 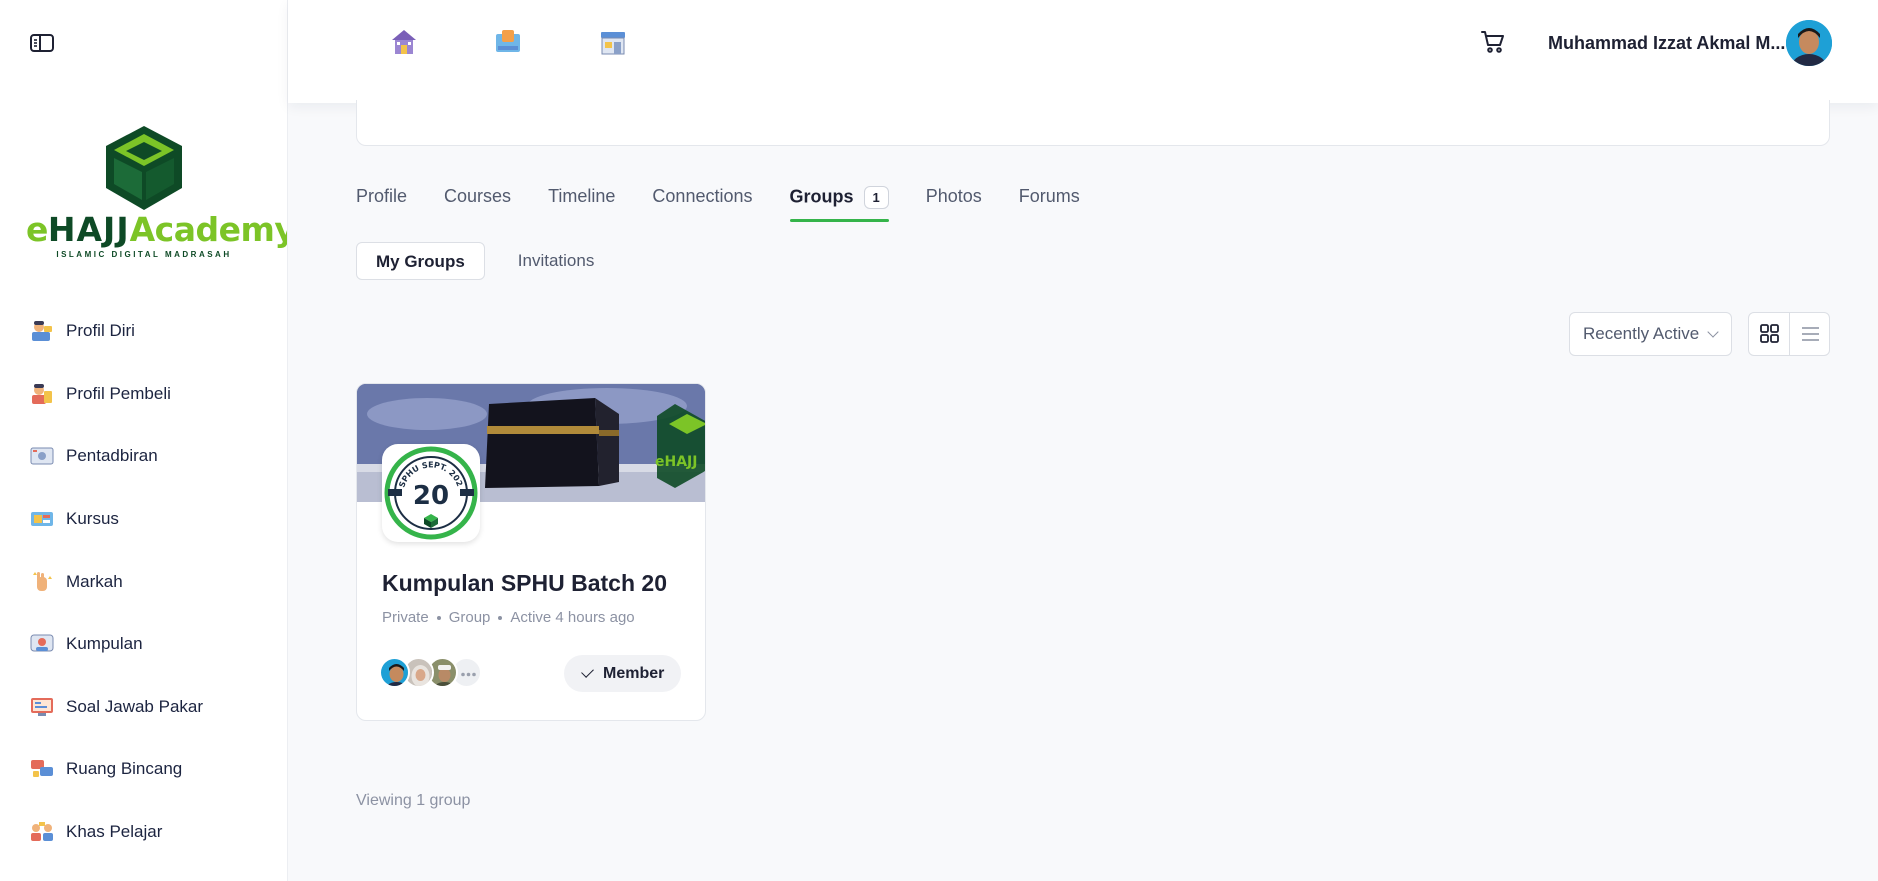 I want to click on group-privacy: Private, so click(x=405, y=617).